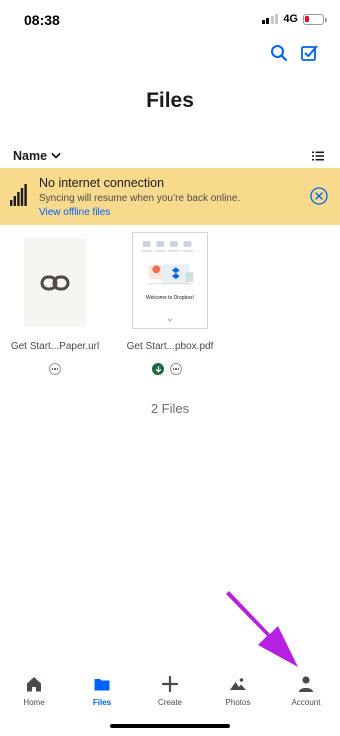 The image size is (340, 736). I want to click on plus-icon, so click(170, 684).